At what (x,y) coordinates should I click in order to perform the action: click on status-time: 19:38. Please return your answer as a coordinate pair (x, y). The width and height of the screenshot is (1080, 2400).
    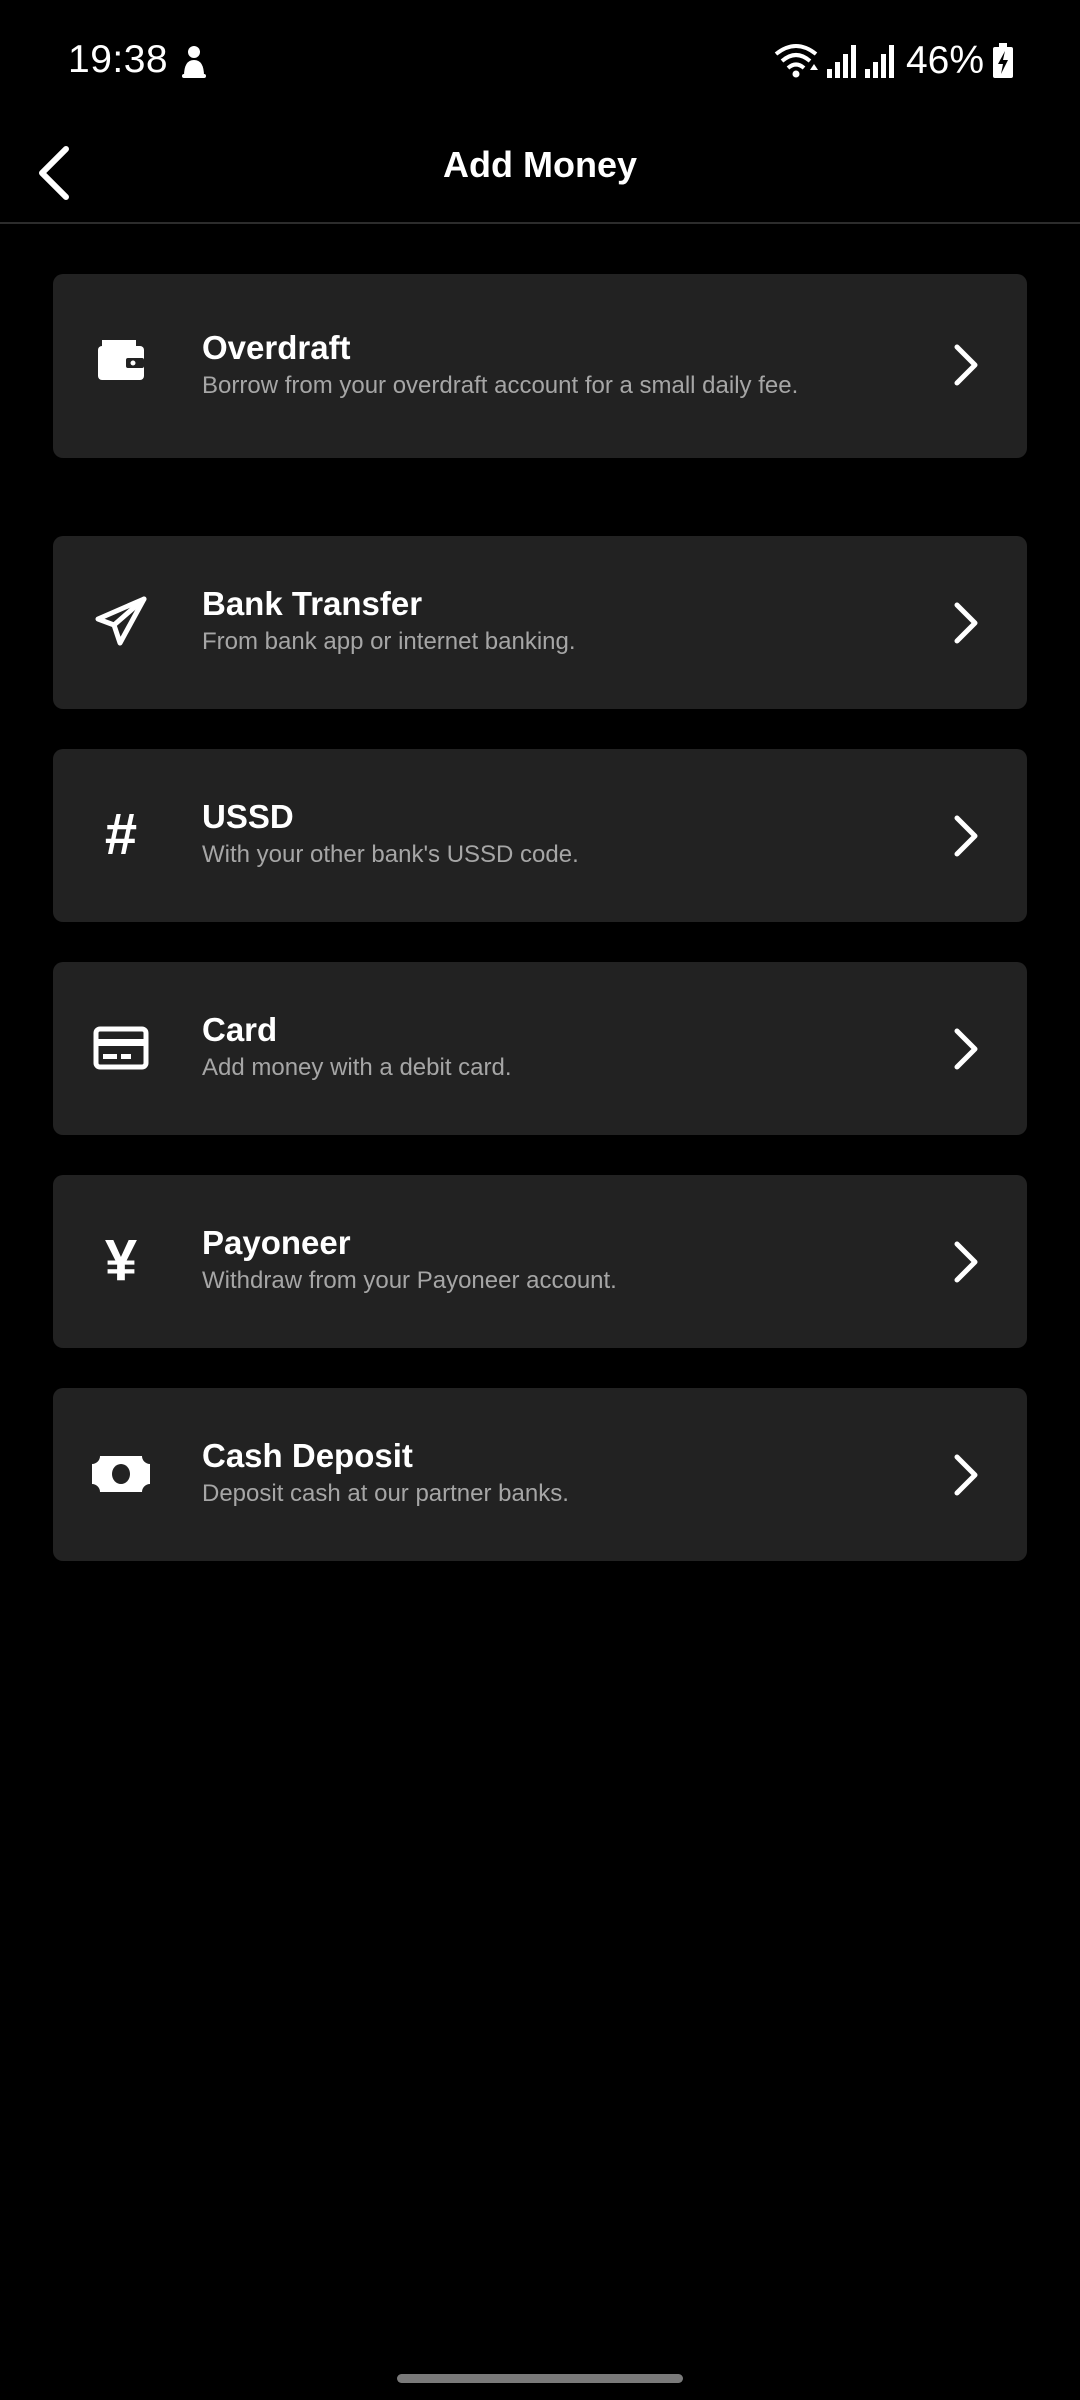
    Looking at the image, I should click on (118, 59).